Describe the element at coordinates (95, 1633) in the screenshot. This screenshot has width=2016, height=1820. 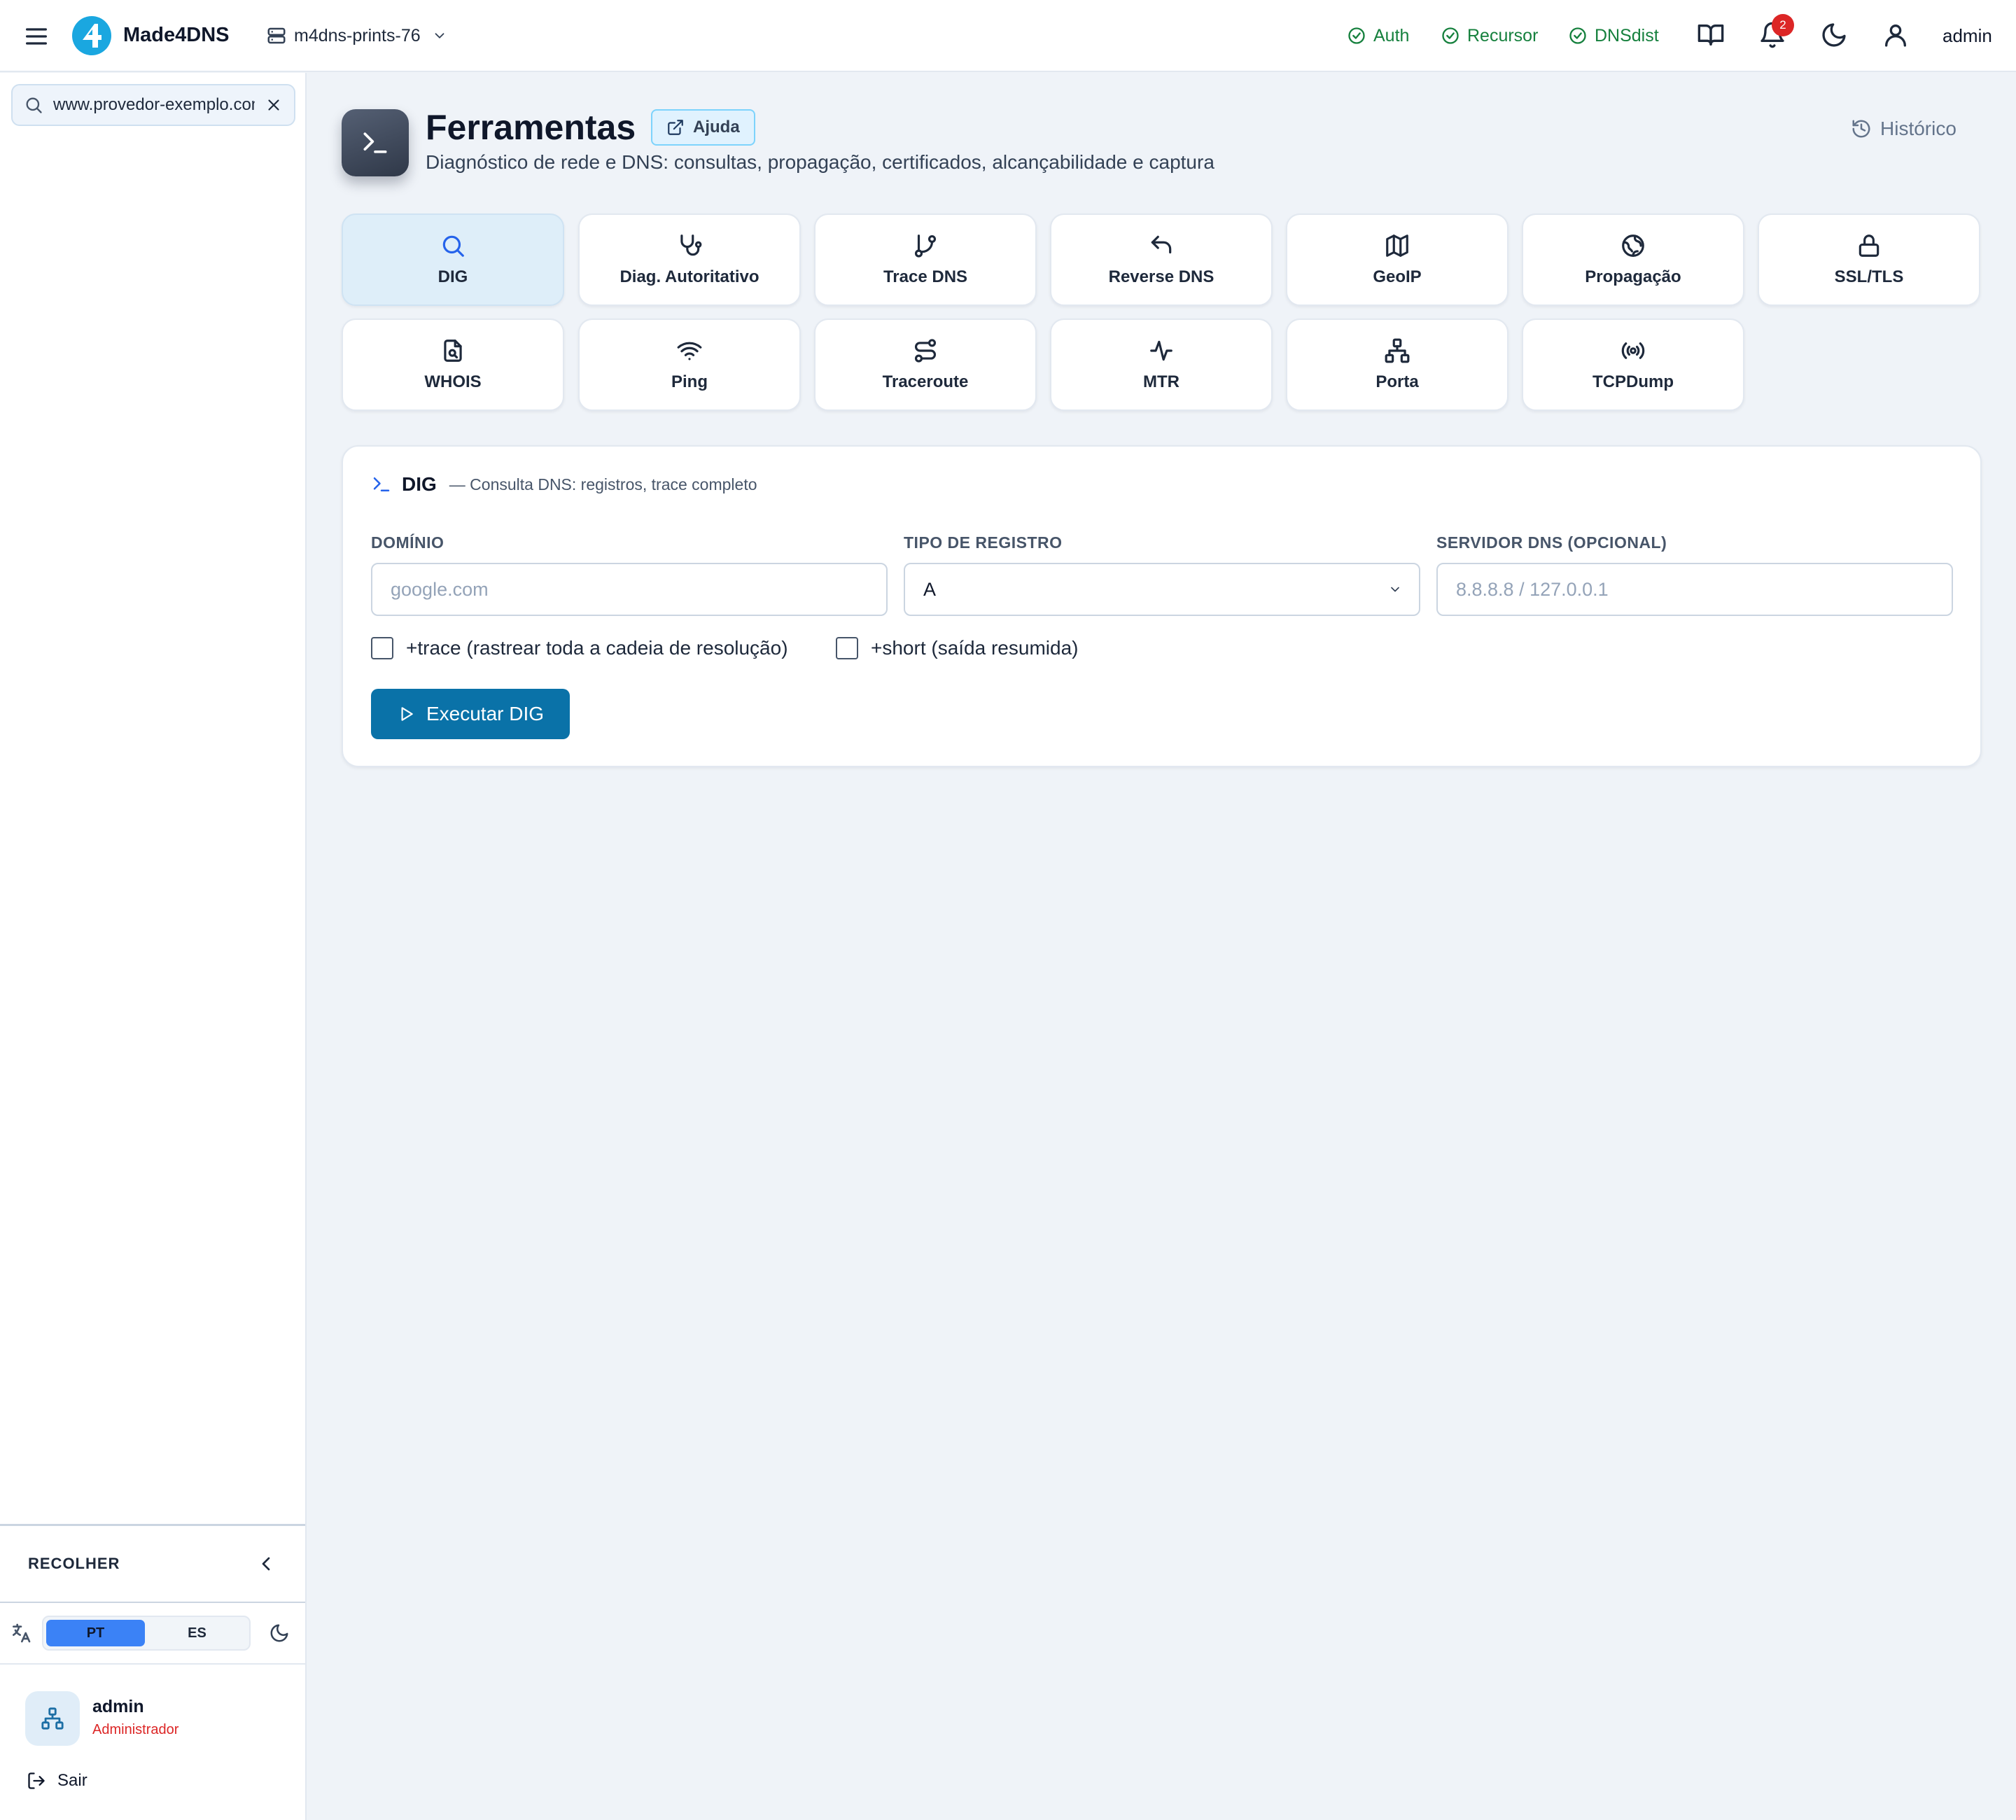
I see `language-pt-button: PT` at that location.